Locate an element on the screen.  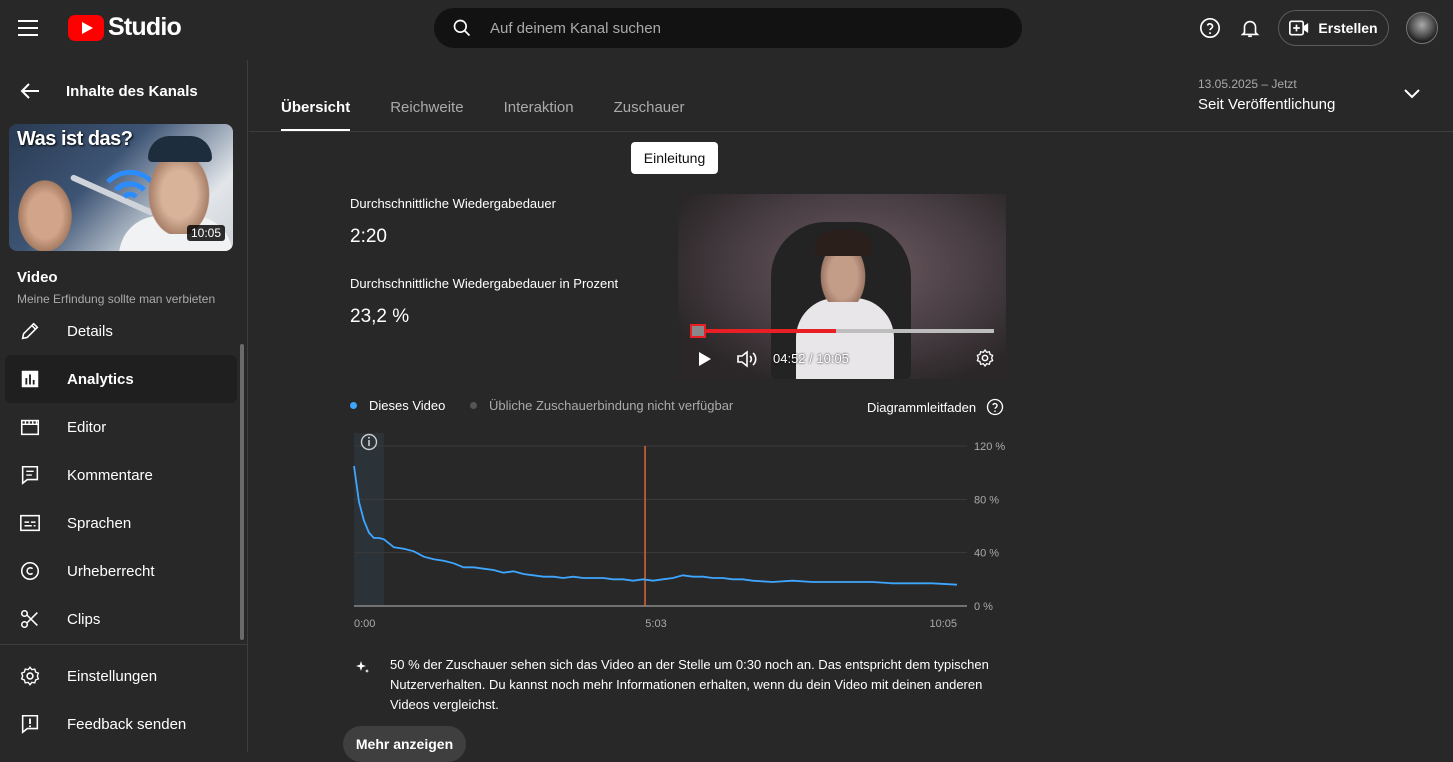
pencil-icon is located at coordinates (30, 331).